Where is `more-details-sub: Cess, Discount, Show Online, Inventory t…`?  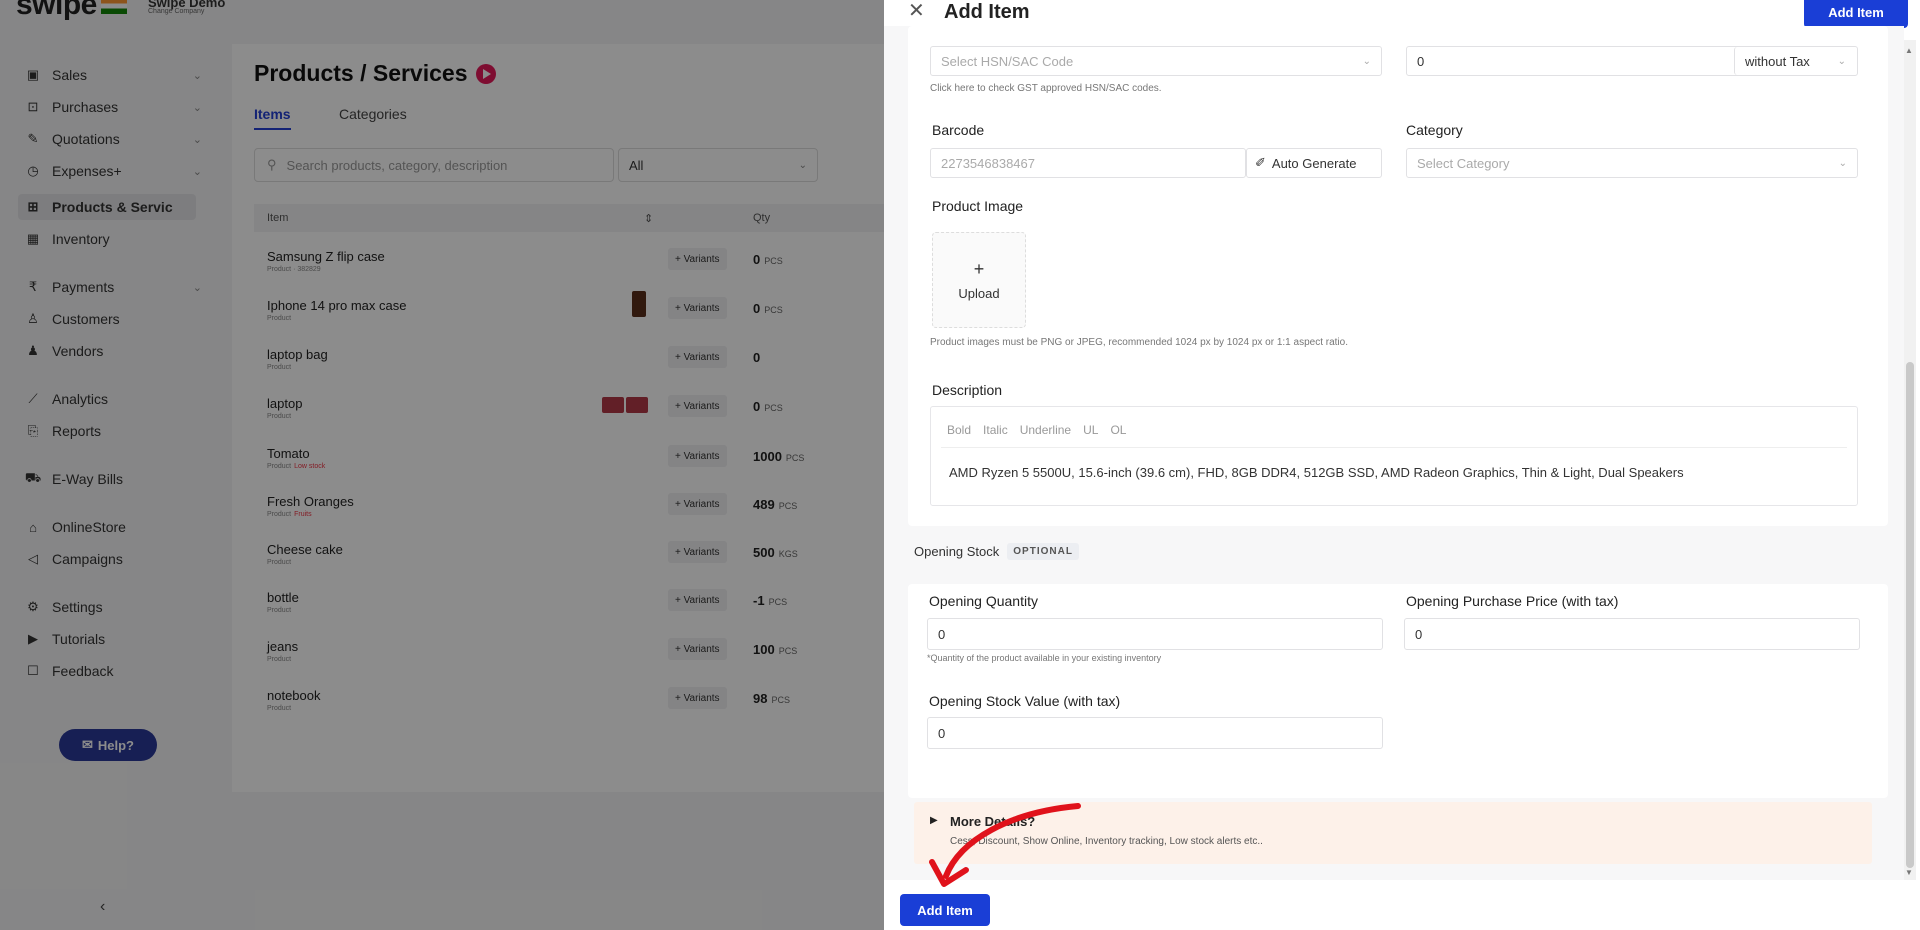
more-details-sub: Cess, Discount, Show Online, Inventory t… is located at coordinates (1106, 841).